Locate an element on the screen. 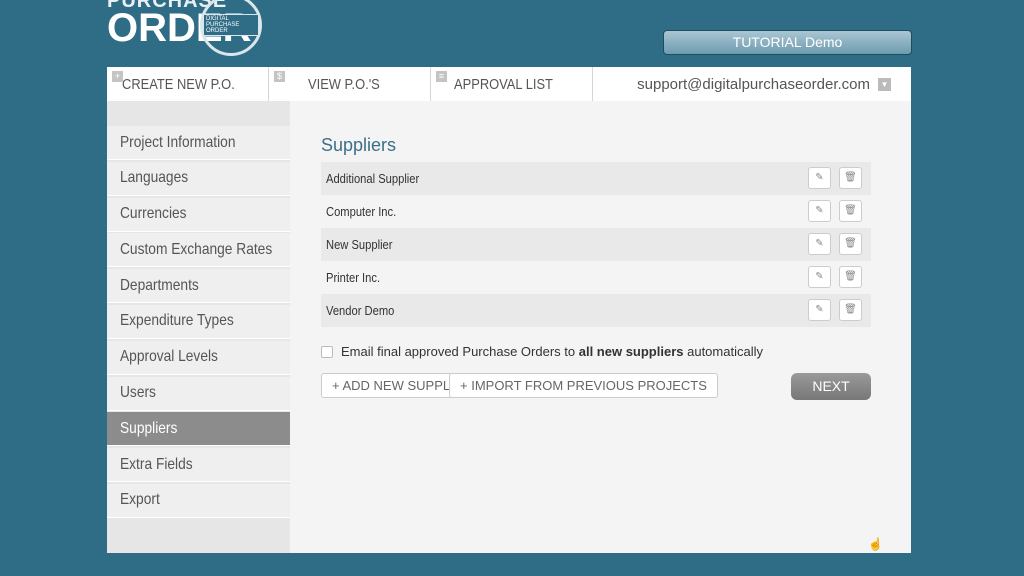  sidebar-item-languages: Languages is located at coordinates (198, 178).